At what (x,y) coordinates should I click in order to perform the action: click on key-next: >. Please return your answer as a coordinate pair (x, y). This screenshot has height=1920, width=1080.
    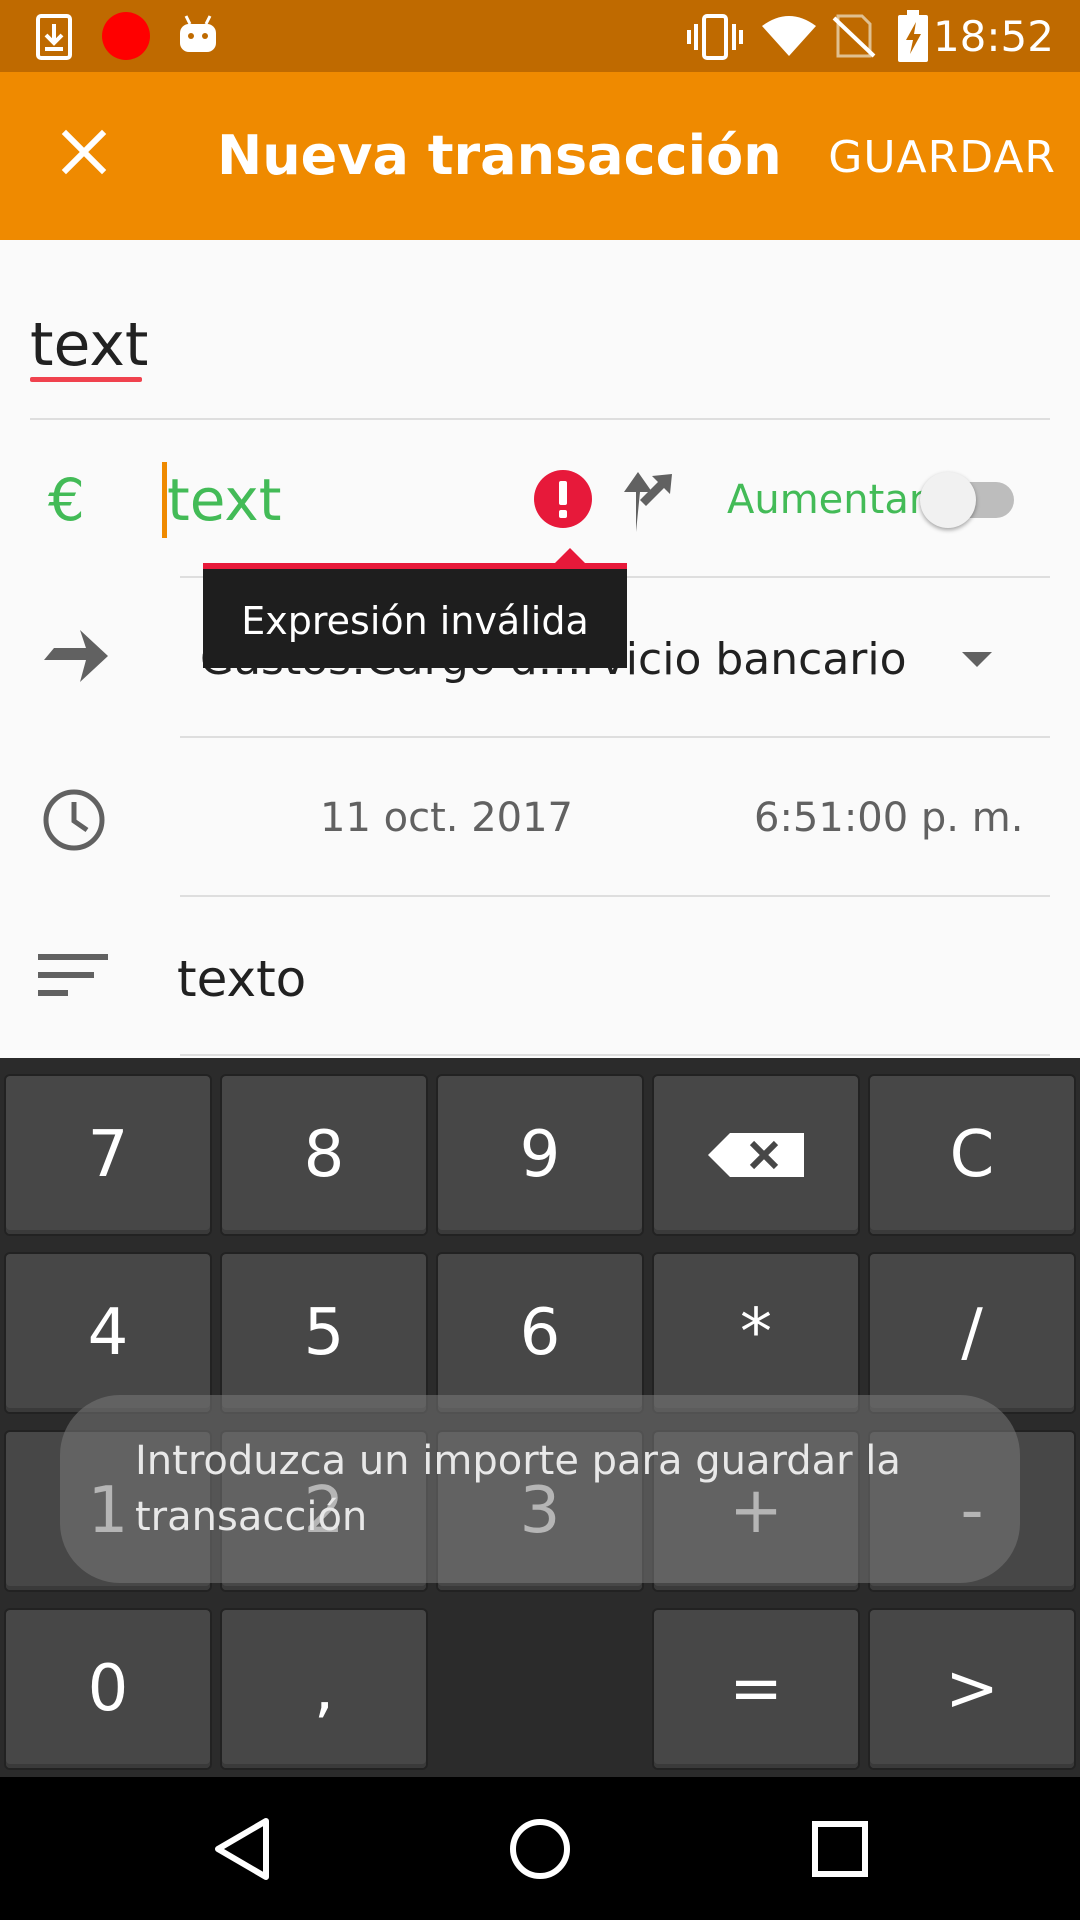
    Looking at the image, I should click on (972, 1689).